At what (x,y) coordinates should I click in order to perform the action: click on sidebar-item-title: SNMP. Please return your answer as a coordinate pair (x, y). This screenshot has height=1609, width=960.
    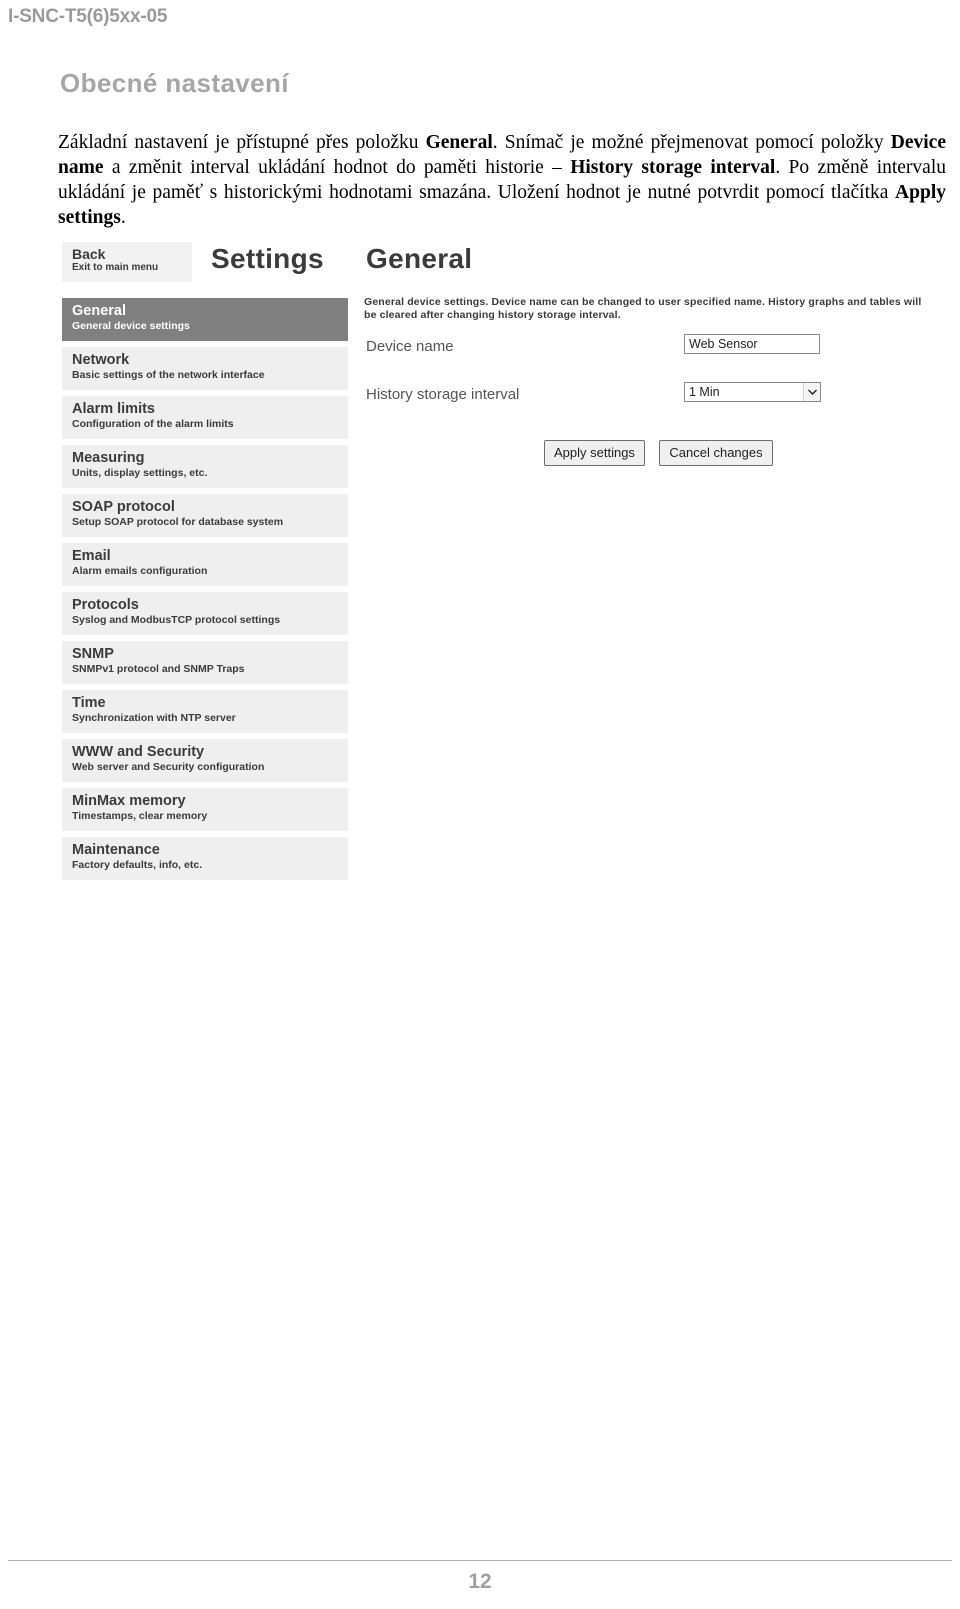
    Looking at the image, I should click on (93, 654).